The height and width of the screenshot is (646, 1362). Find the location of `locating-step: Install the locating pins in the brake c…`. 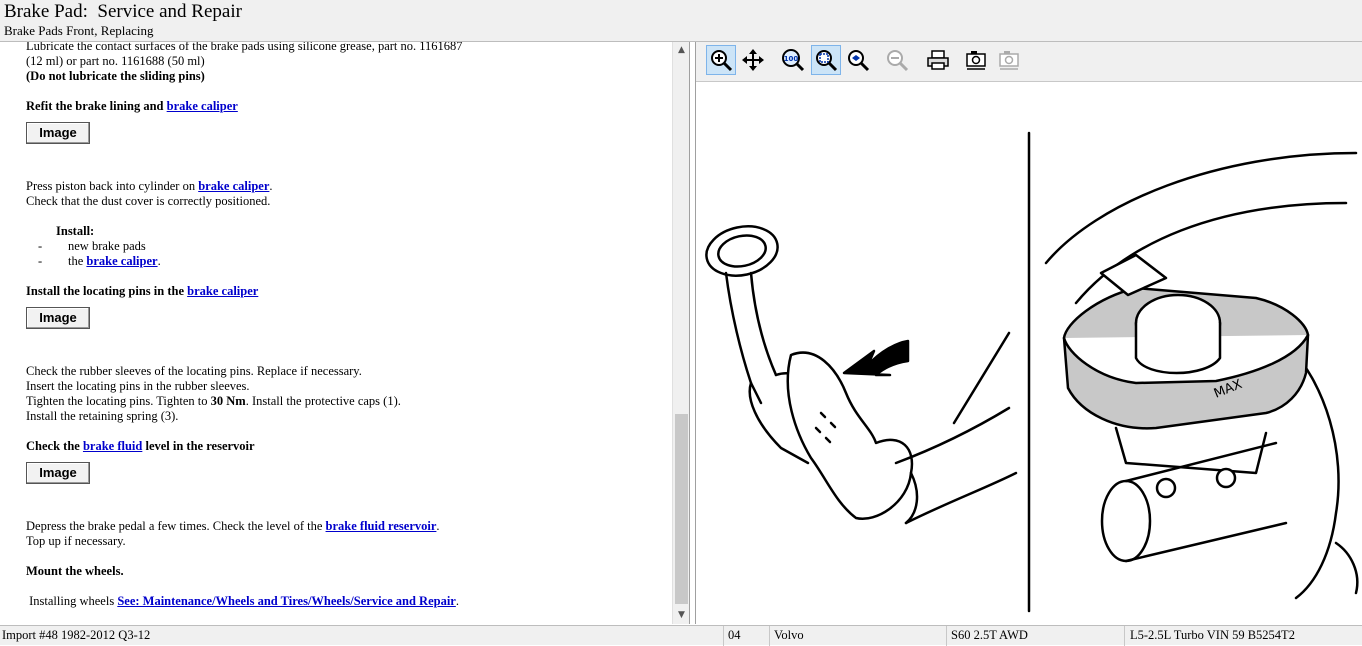

locating-step: Install the locating pins in the brake c… is located at coordinates (346, 291).